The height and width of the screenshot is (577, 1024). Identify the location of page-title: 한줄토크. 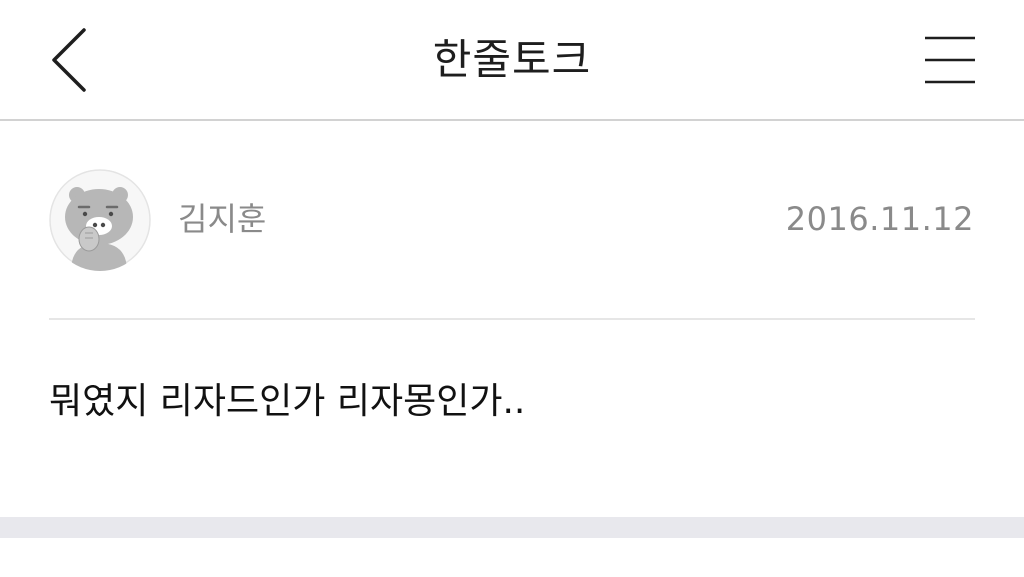
(512, 59).